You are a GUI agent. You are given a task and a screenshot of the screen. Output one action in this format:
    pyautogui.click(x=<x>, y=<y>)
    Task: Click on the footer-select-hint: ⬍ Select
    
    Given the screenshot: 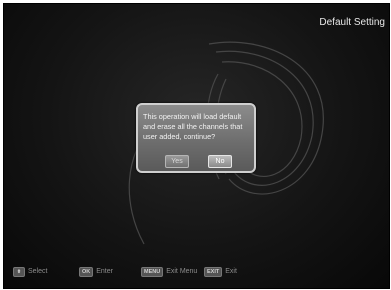 What is the action you would take?
    pyautogui.click(x=30, y=272)
    